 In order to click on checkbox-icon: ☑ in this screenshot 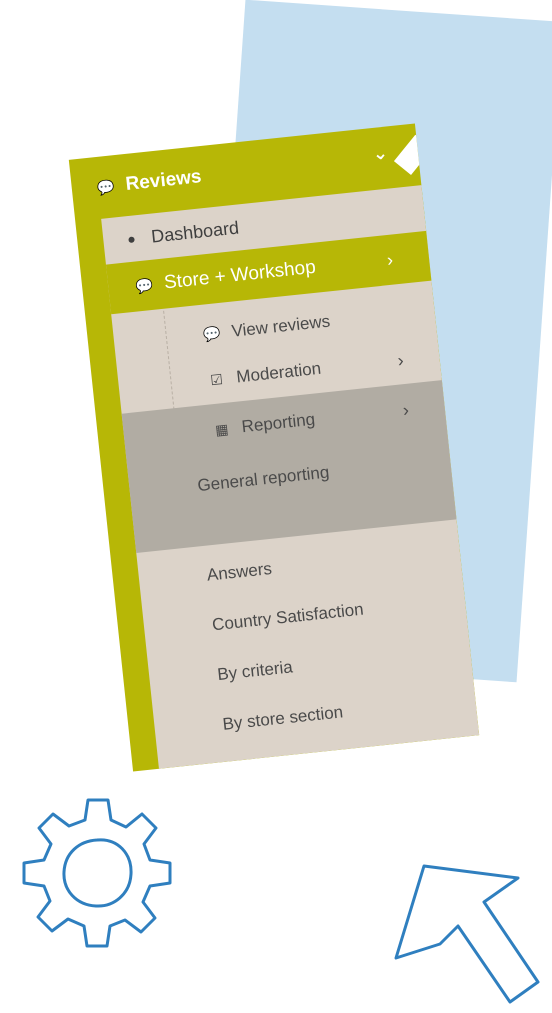, I will do `click(216, 379)`.